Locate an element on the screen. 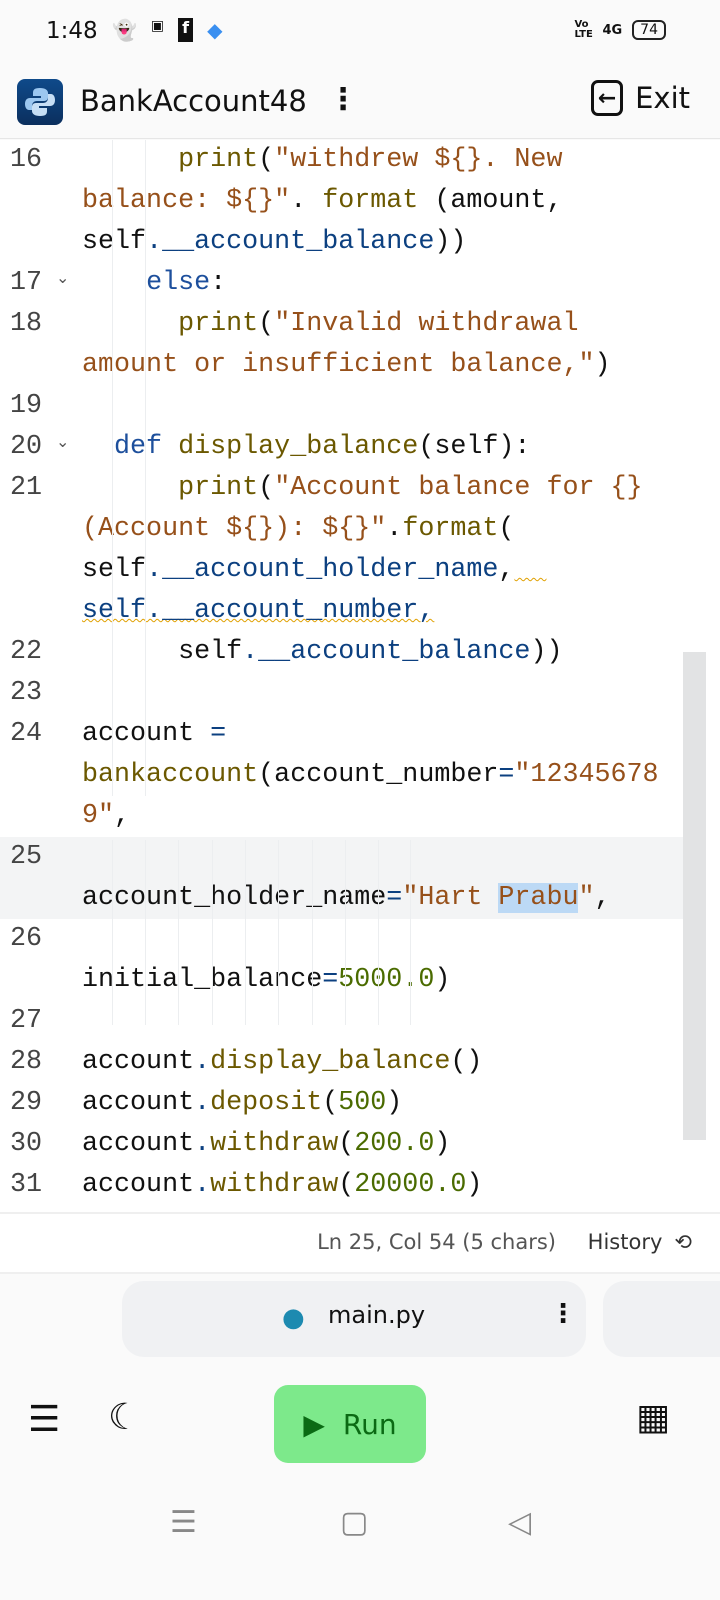 This screenshot has width=720, height=1600. code-text: print("Invalid withdrawal is located at coordinates (330, 324).